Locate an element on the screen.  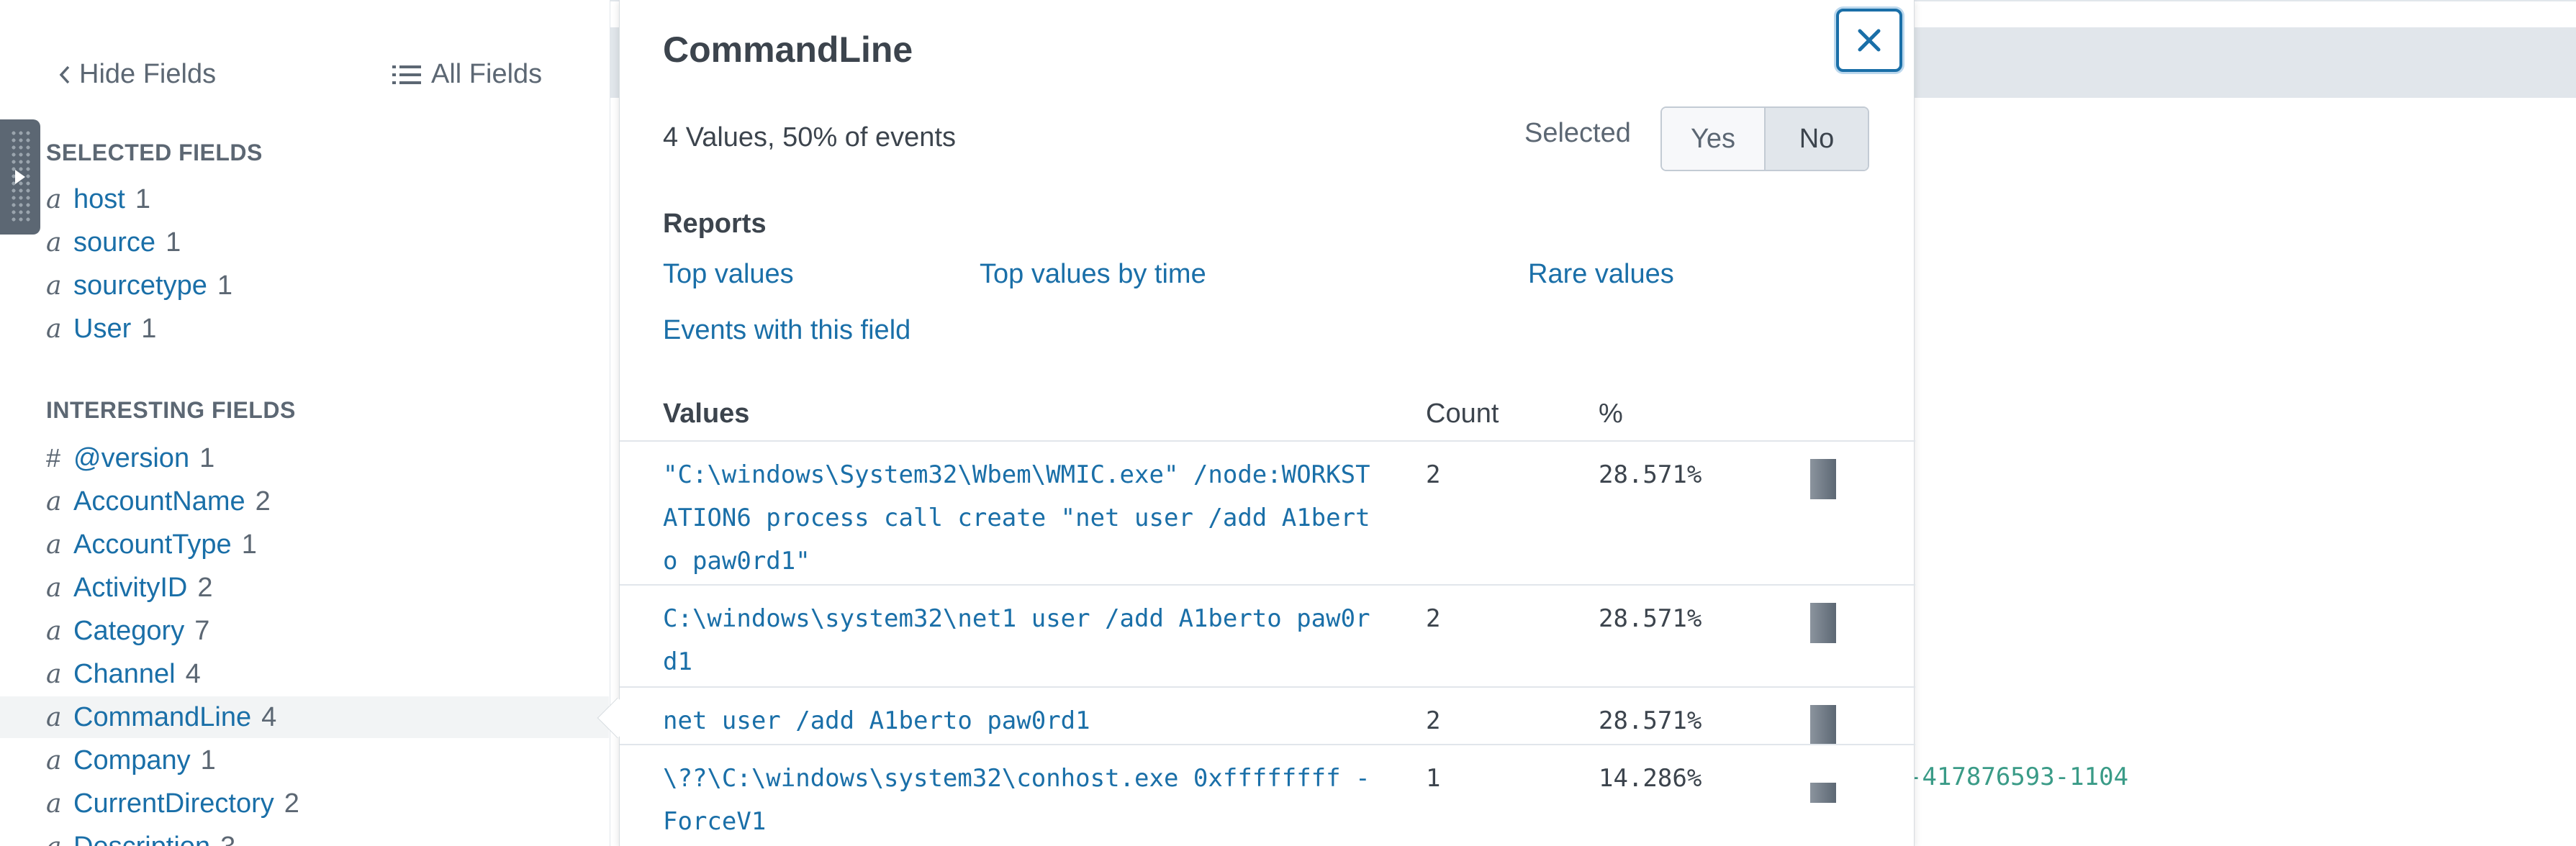
value-row: net user /add A1berto paw0rd1 2 28.571% is located at coordinates (1267, 715).